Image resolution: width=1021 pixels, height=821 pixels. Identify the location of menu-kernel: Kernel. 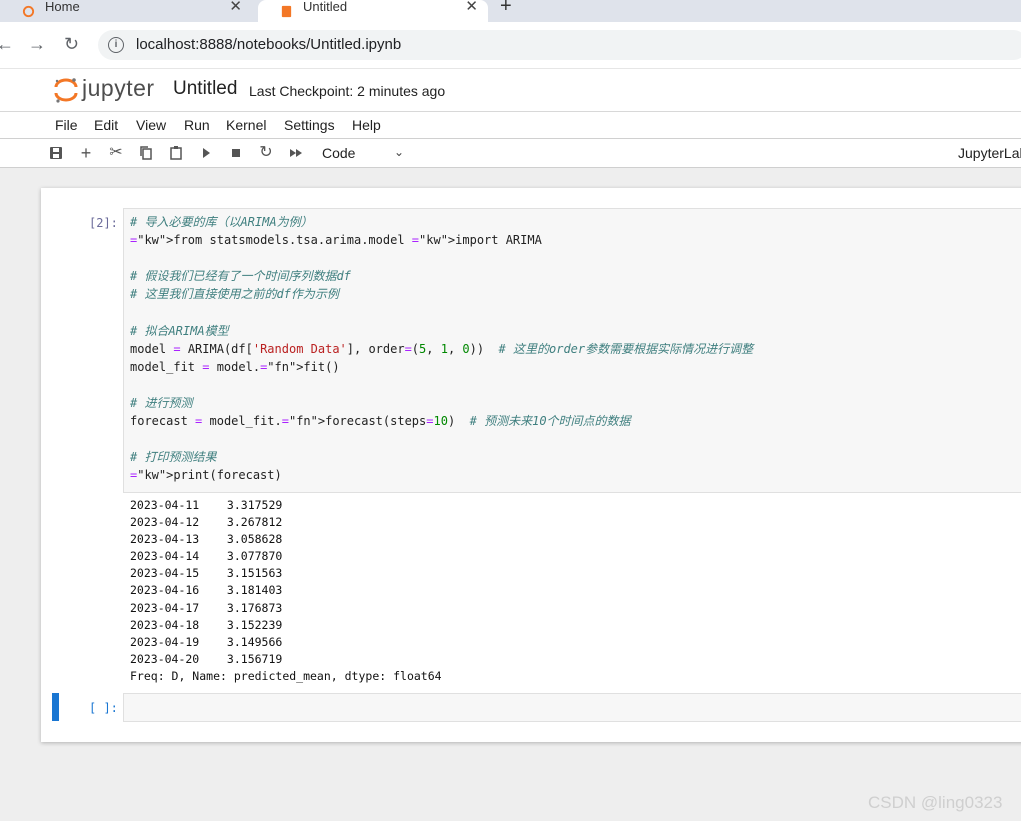
(246, 125).